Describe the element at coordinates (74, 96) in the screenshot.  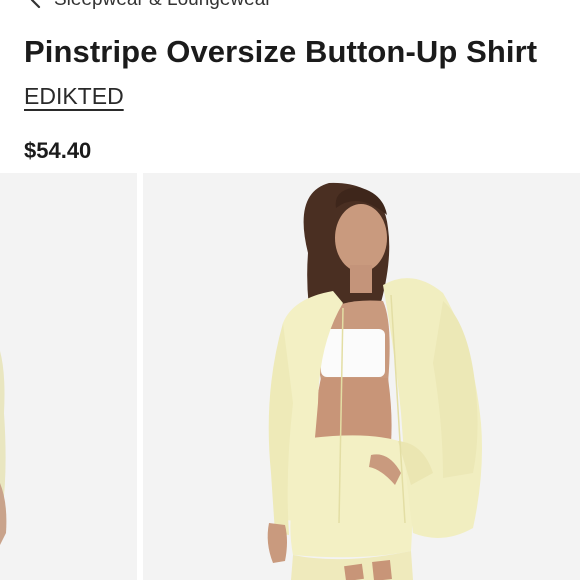
I see `brand-link: EDIKTED` at that location.